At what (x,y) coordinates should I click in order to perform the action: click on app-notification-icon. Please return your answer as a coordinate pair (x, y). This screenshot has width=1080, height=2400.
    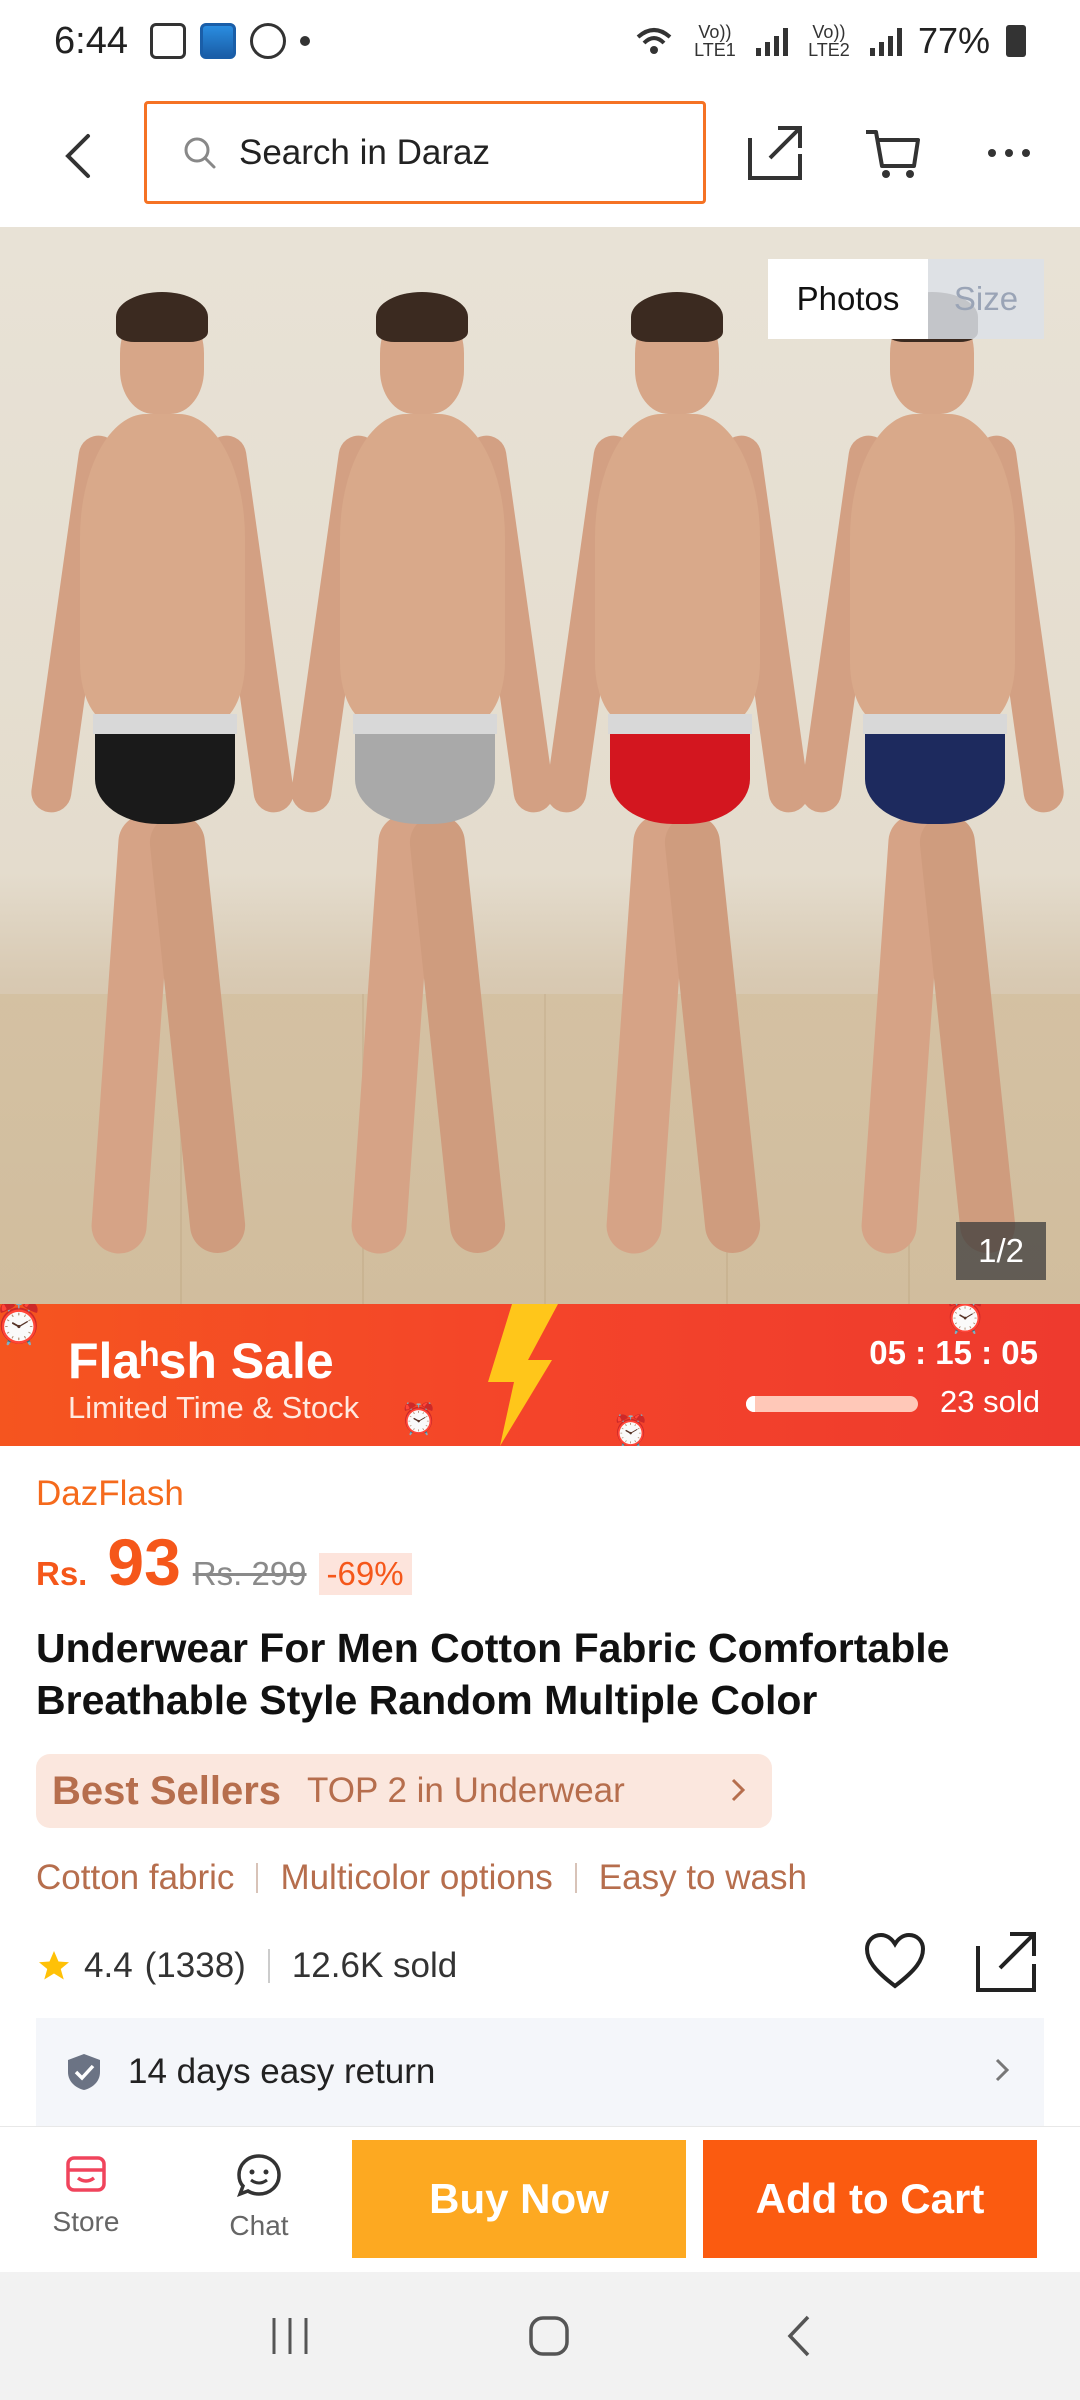
    Looking at the image, I should click on (217, 41).